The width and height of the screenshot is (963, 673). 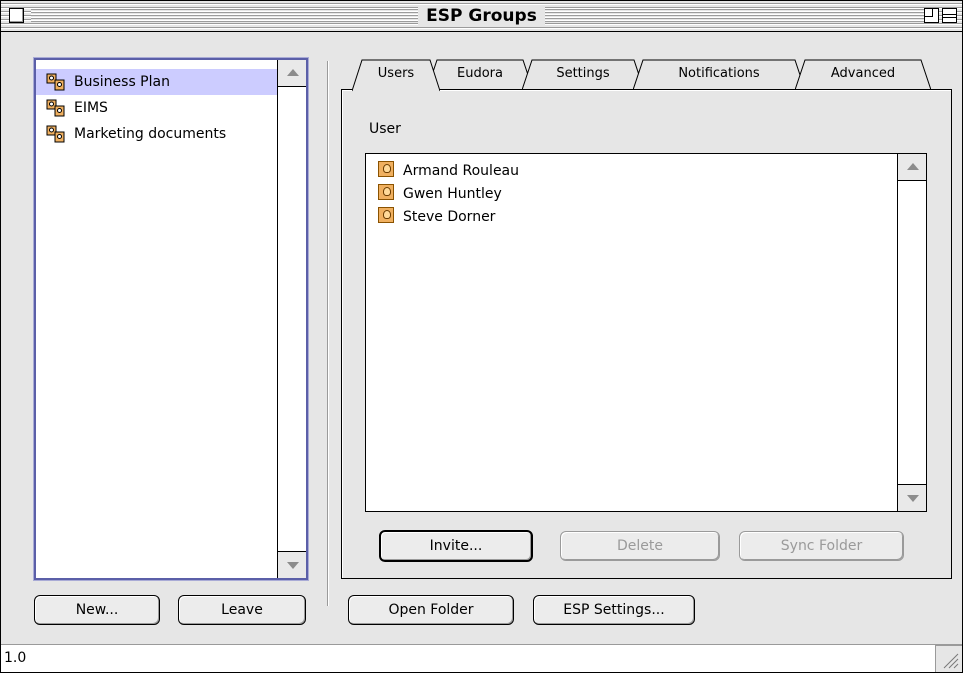 I want to click on tab-advanced: Advanced, so click(x=863, y=75).